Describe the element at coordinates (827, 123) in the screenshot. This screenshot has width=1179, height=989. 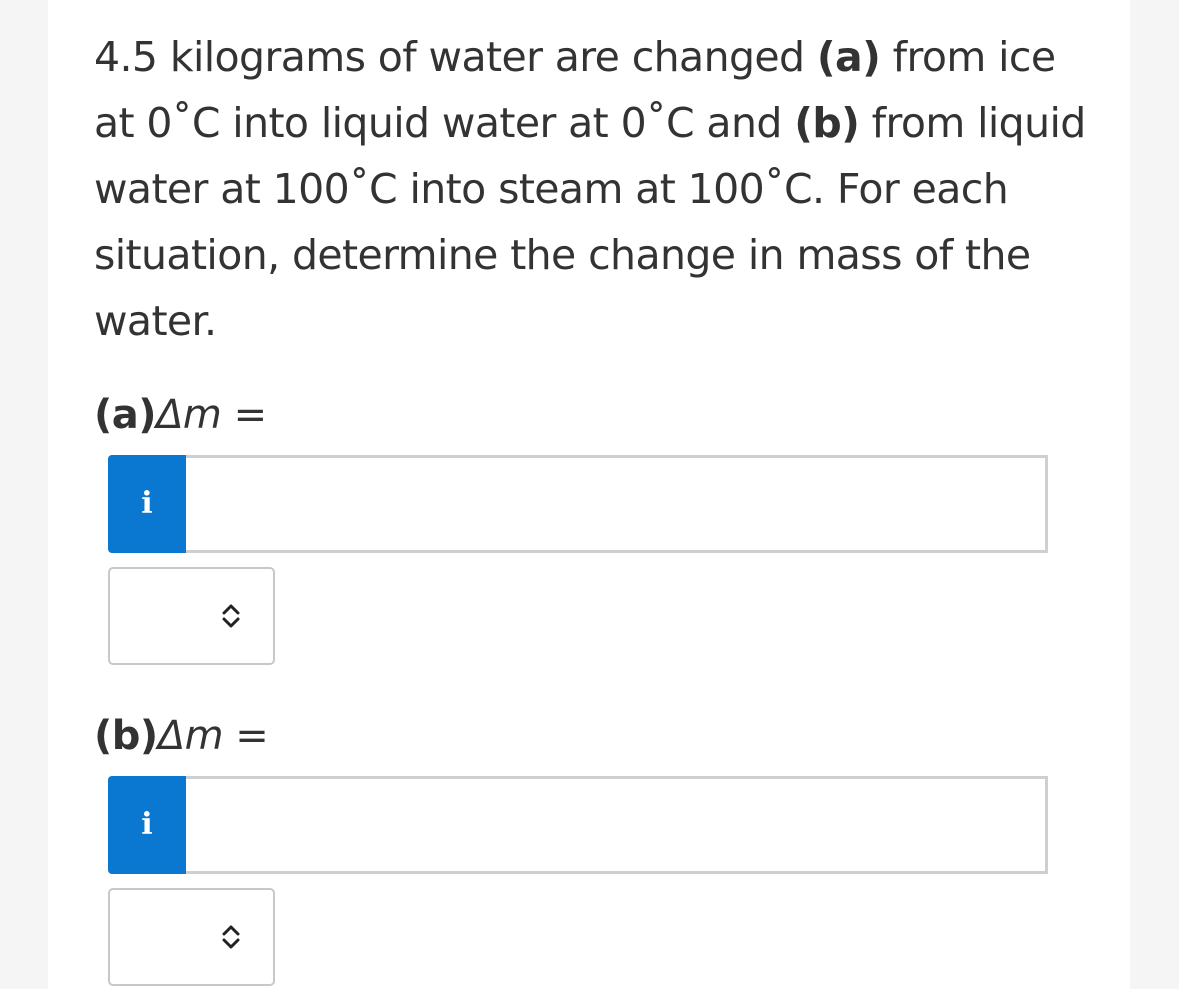
I see `part-b-marker: (b)` at that location.